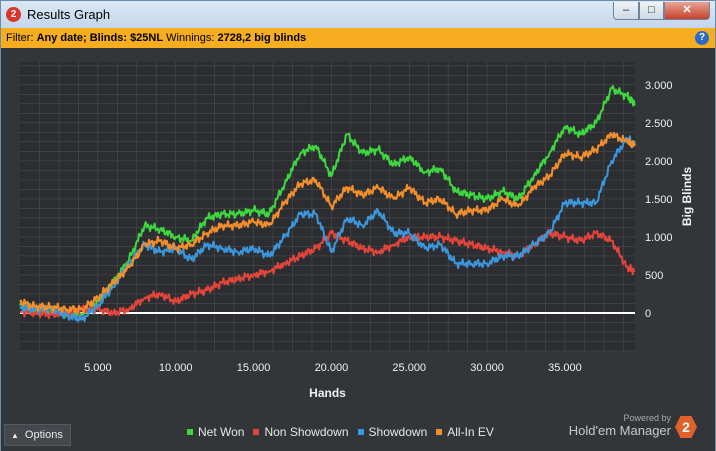  Describe the element at coordinates (702, 38) in the screenshot. I see `help-icon: ?` at that location.